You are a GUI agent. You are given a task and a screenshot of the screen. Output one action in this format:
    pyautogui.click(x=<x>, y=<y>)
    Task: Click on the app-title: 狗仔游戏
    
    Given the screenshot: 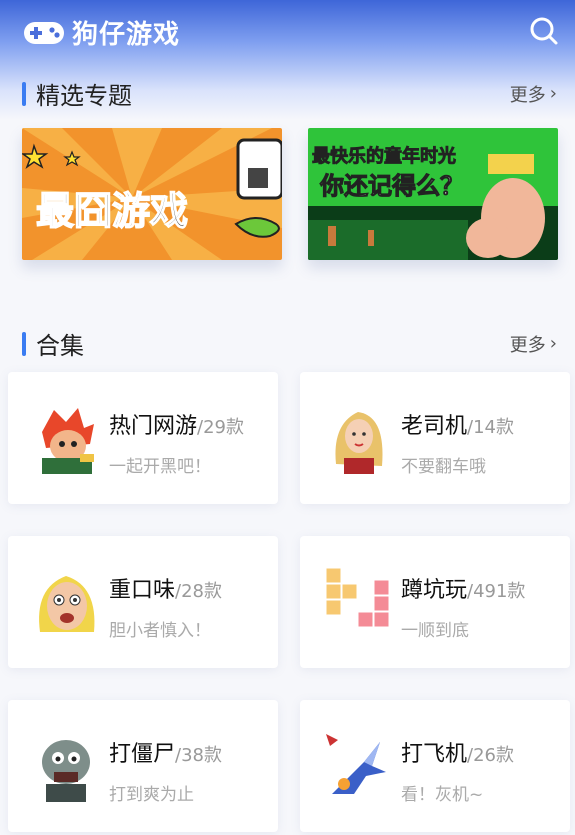 What is the action you would take?
    pyautogui.click(x=126, y=35)
    